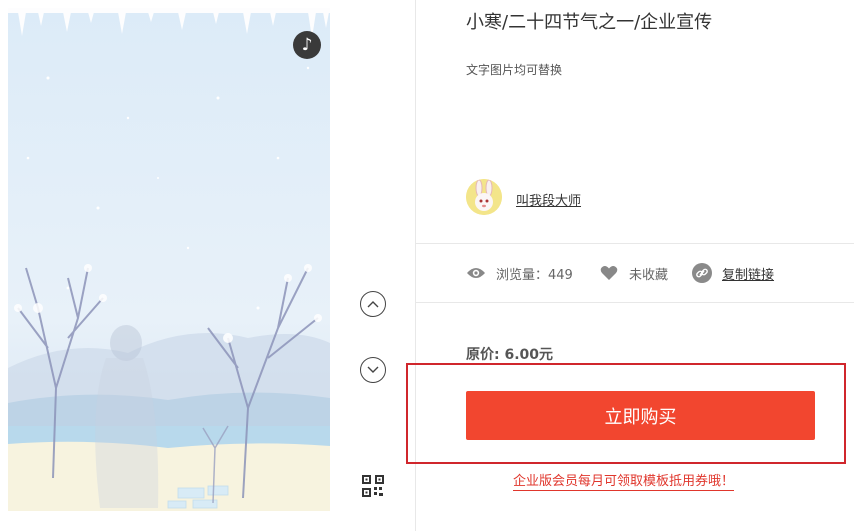  What do you see at coordinates (534, 275) in the screenshot?
I see `view-count-label: 浏览量：449` at bounding box center [534, 275].